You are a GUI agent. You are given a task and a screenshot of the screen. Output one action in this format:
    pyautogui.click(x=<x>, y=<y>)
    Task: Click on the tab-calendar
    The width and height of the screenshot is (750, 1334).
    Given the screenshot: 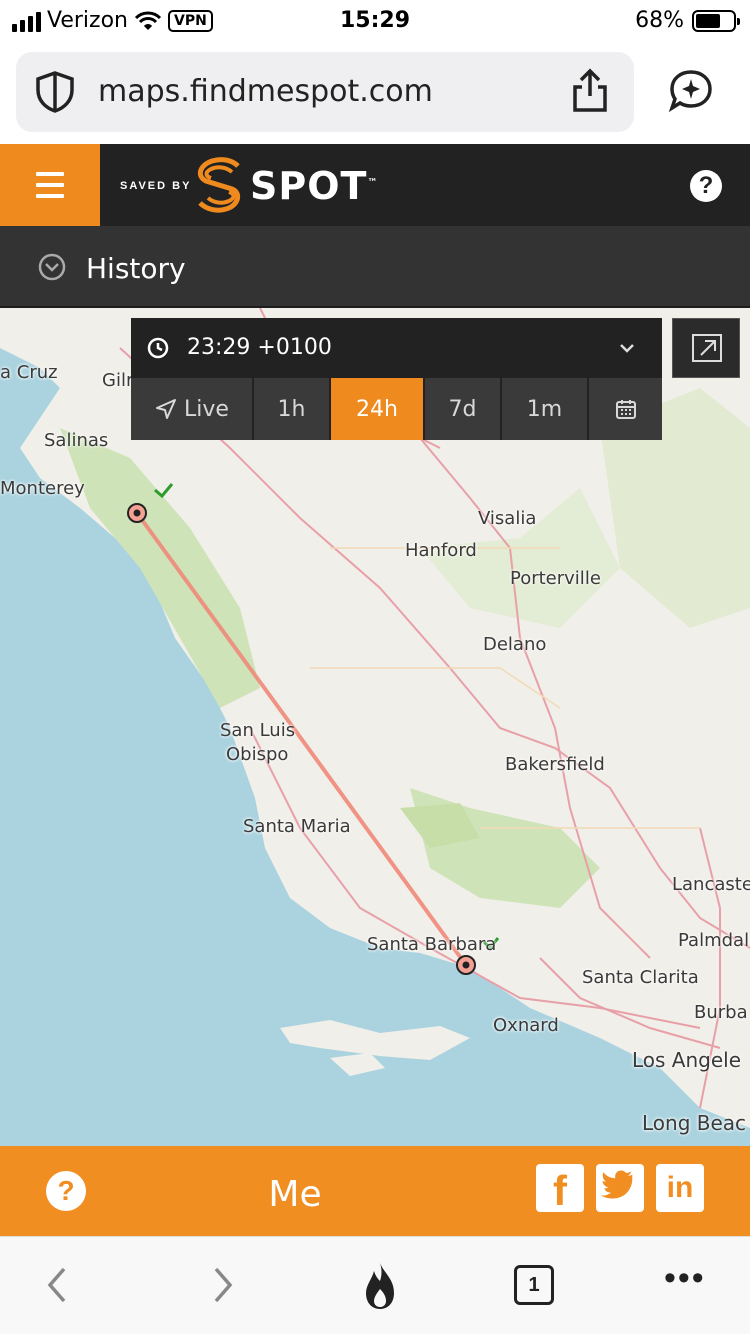 What is the action you would take?
    pyautogui.click(x=625, y=409)
    